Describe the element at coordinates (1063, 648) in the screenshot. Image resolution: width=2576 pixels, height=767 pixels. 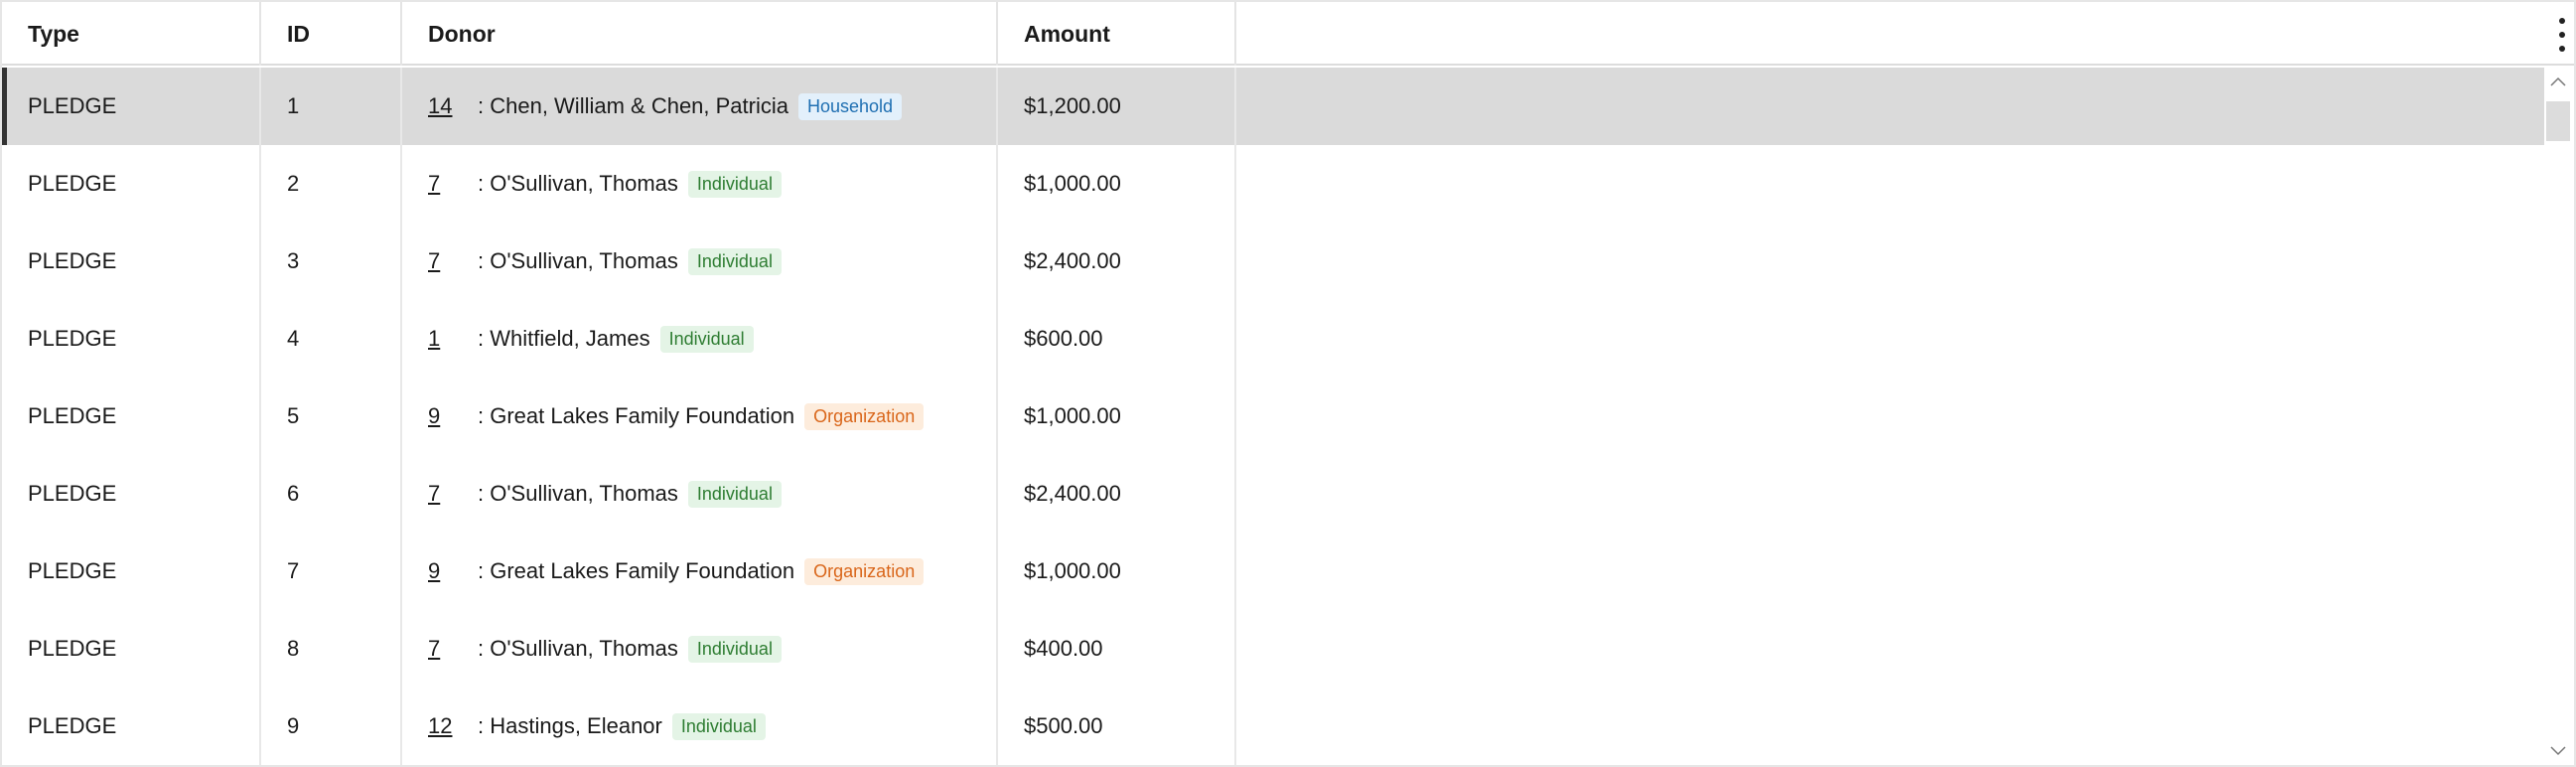
I see `amount-value: $400.00` at that location.